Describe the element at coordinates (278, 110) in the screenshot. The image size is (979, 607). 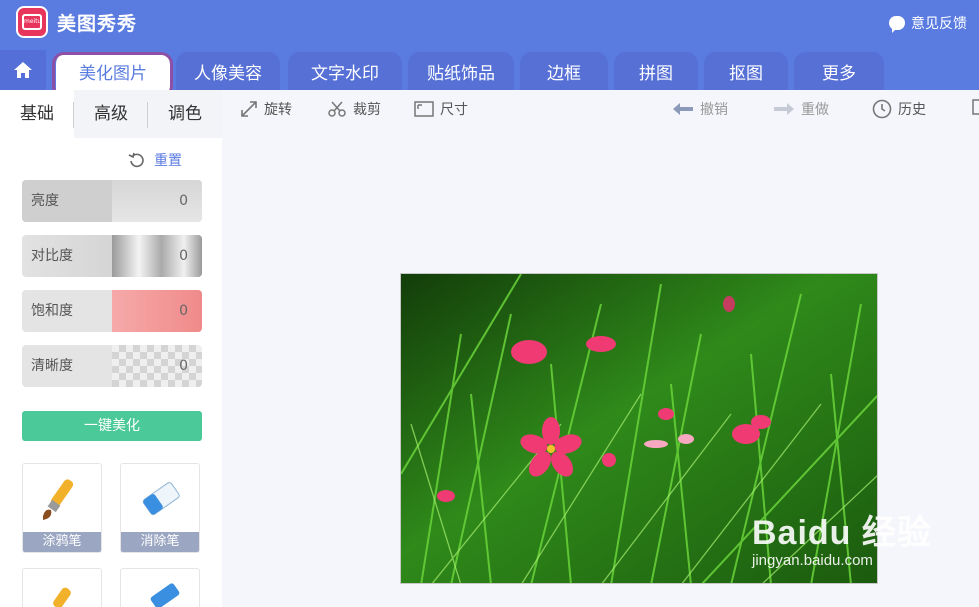
I see `rotate-label: 旋转` at that location.